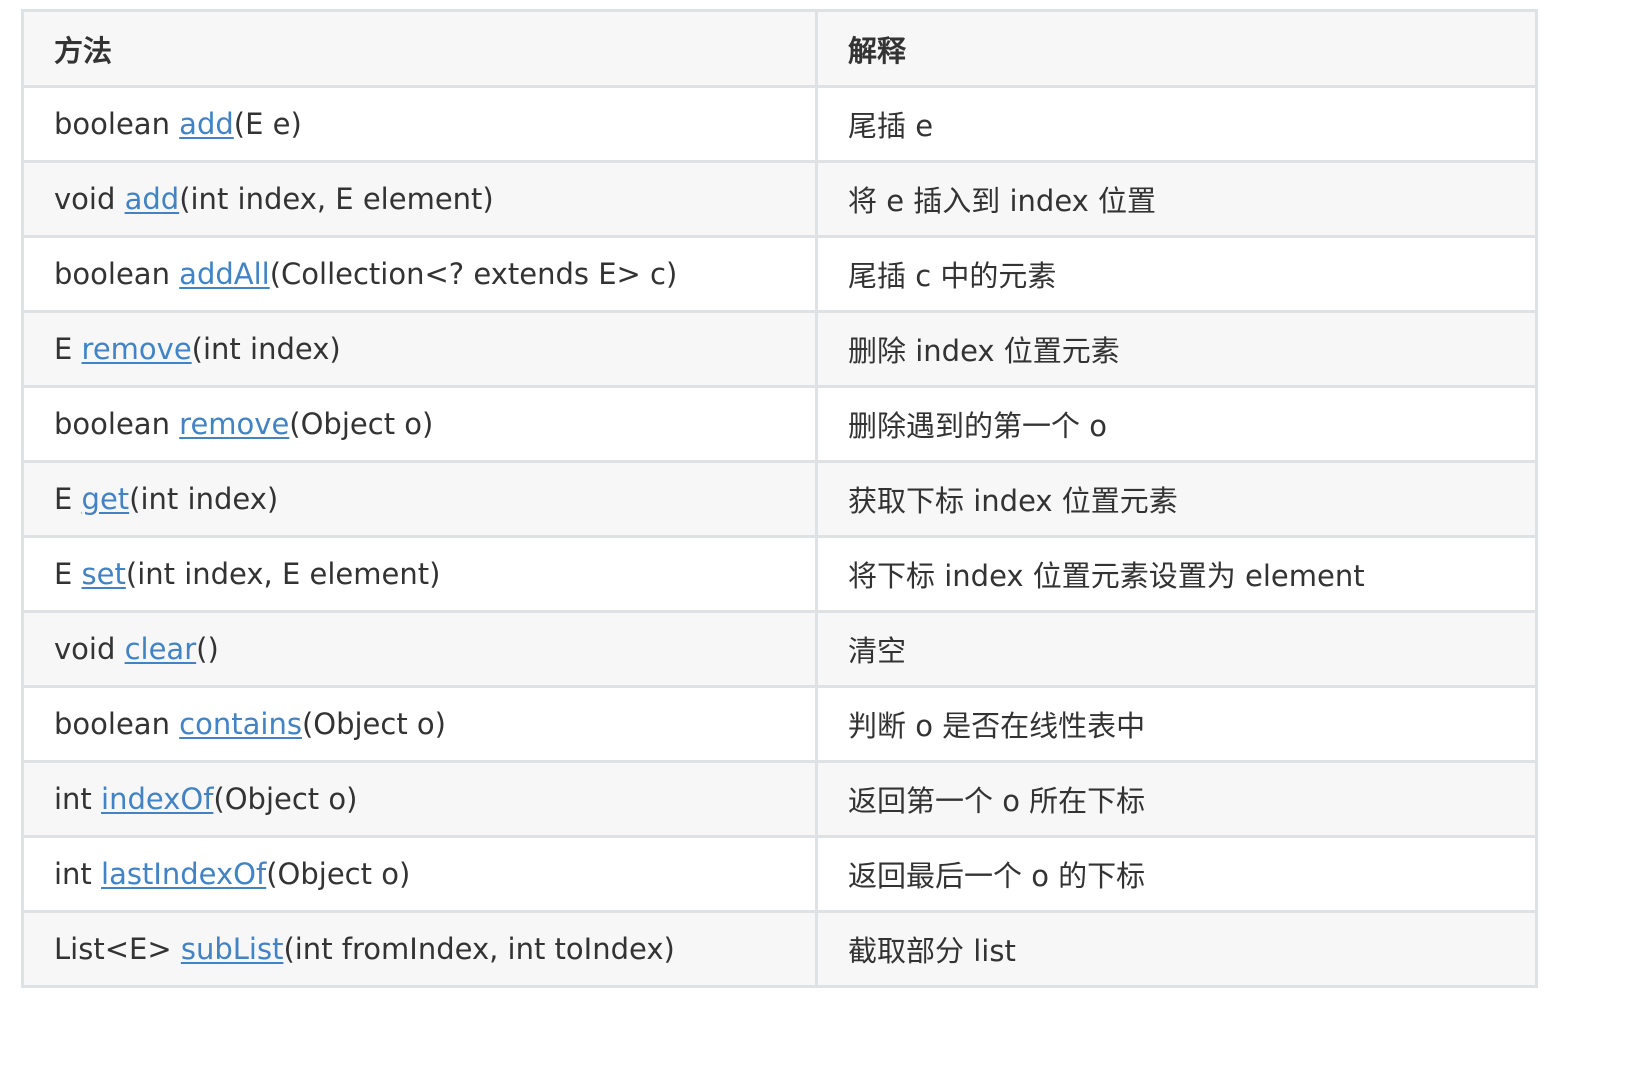  What do you see at coordinates (117, 949) in the screenshot?
I see `method-return-type: List<E>` at bounding box center [117, 949].